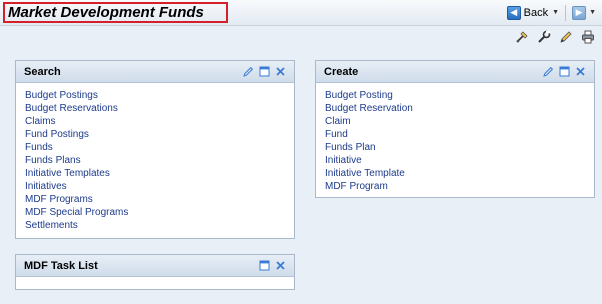 This screenshot has width=602, height=304. Describe the element at coordinates (513, 12) in the screenshot. I see `back-arrow-icon: ◀` at that location.